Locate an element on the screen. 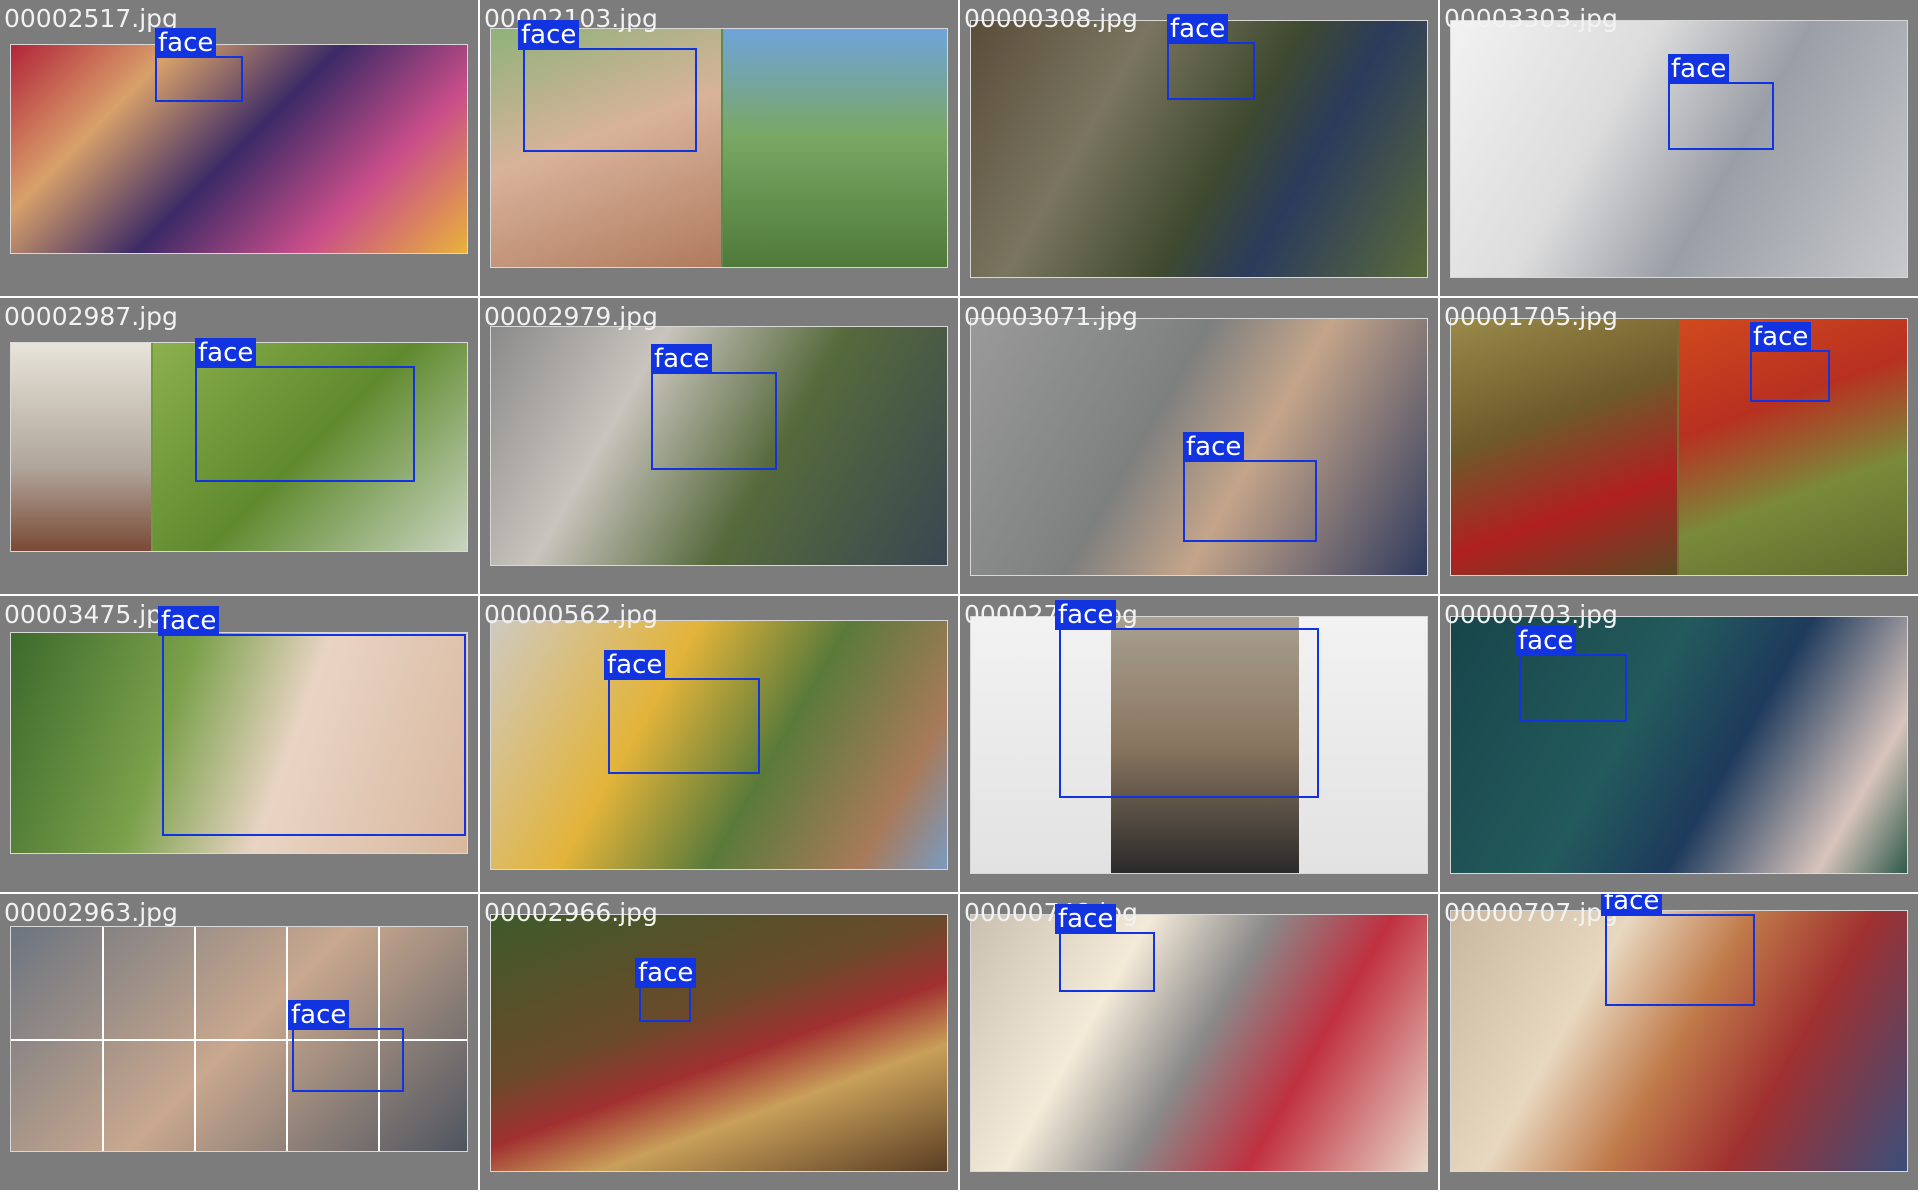 The height and width of the screenshot is (1192, 1920). image-filename: 00000707.jpg is located at coordinates (1531, 912).